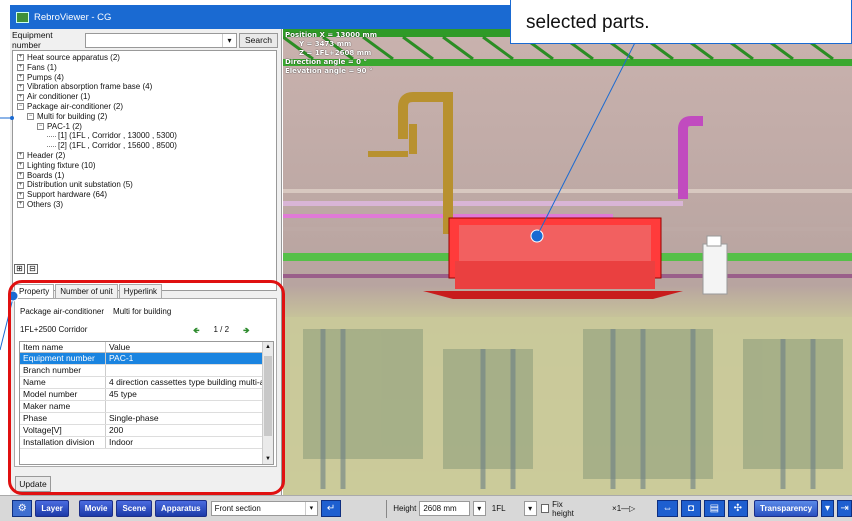 This screenshot has height=521, width=852. Describe the element at coordinates (80, 185) in the screenshot. I see `tree-node-label: Distribution unit substation (5)` at that location.